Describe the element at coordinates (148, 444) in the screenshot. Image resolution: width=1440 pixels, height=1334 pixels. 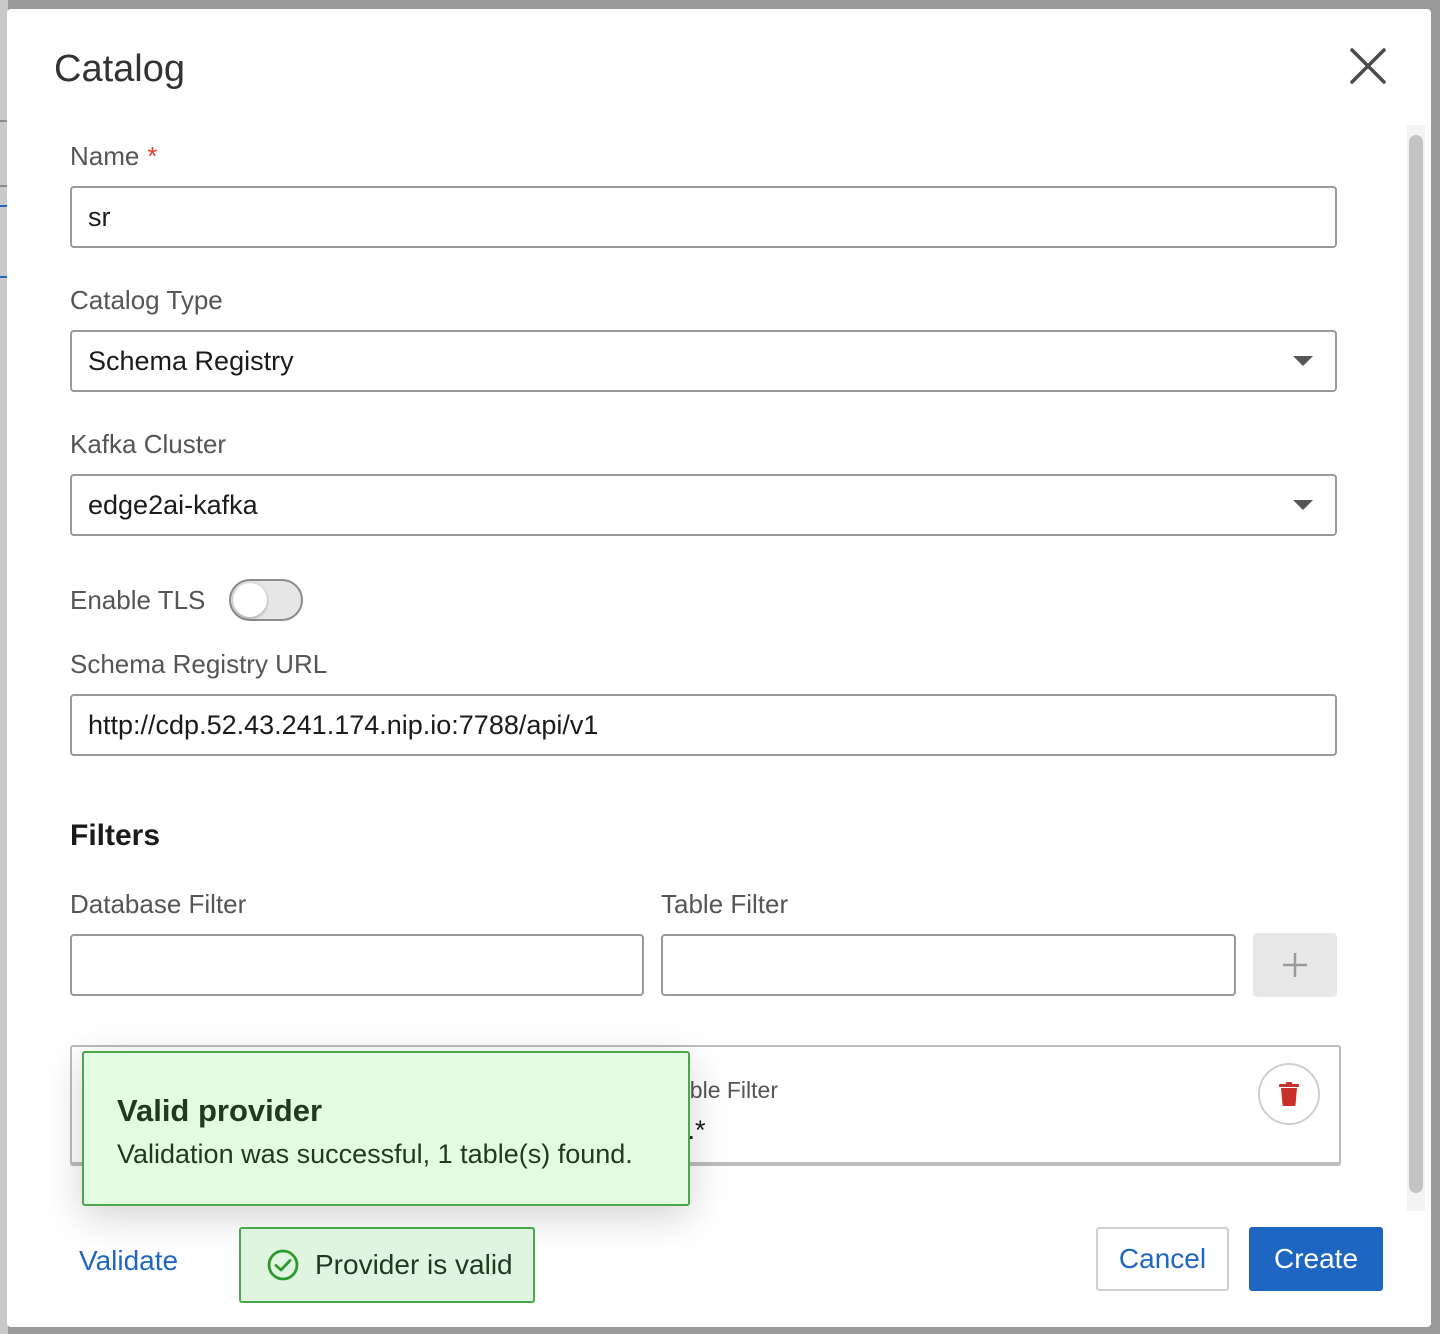
I see `kafka-cluster-label: Kafka Cluster` at that location.